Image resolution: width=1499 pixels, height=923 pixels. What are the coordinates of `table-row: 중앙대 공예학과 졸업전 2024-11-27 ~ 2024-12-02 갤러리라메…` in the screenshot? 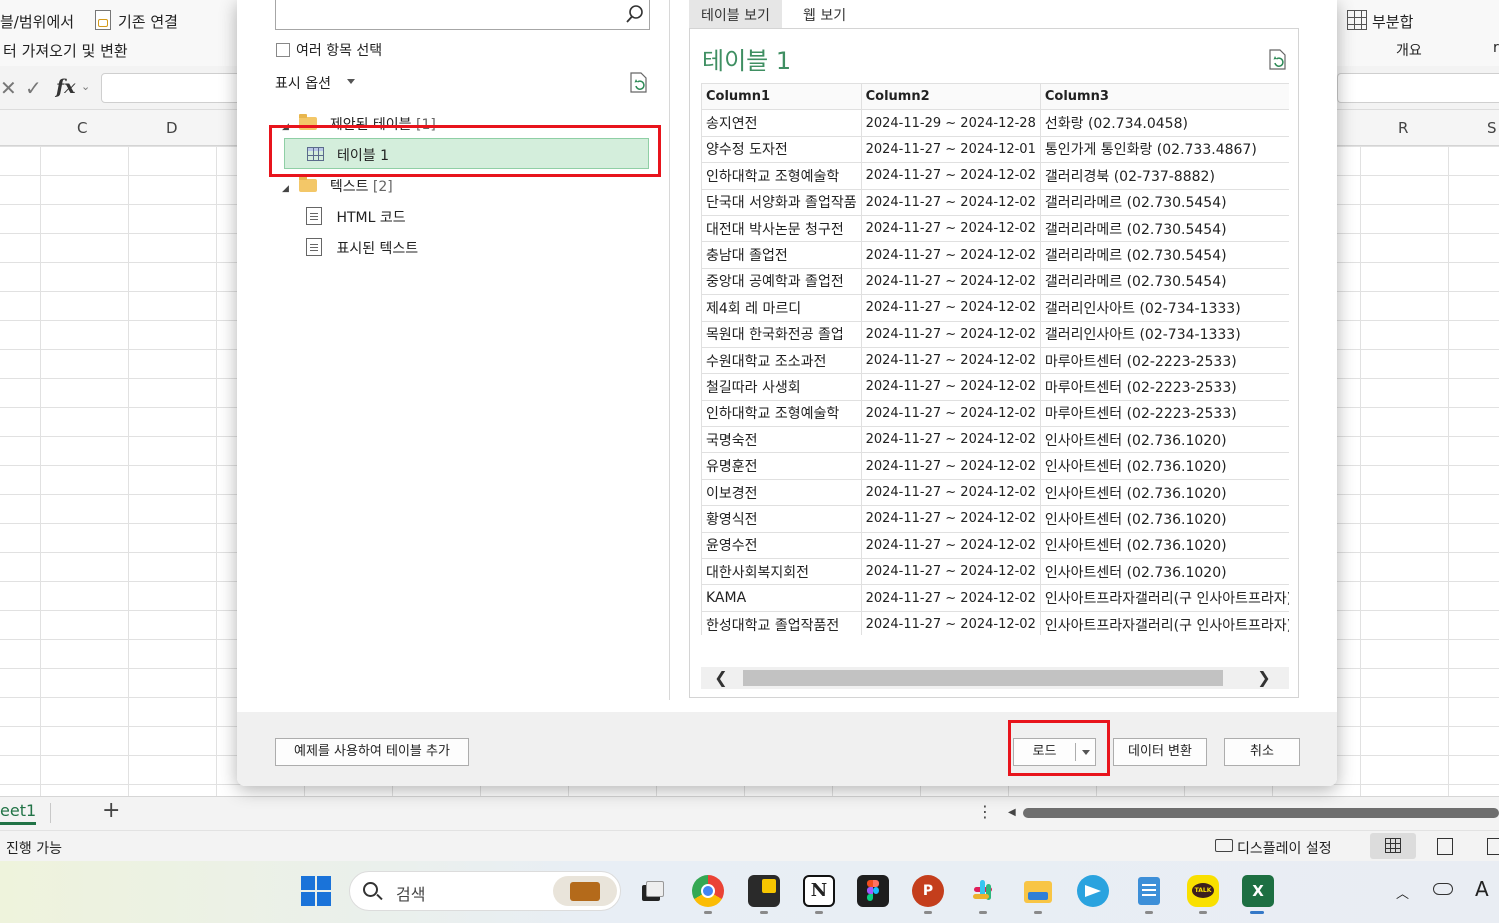 It's located at (995, 281).